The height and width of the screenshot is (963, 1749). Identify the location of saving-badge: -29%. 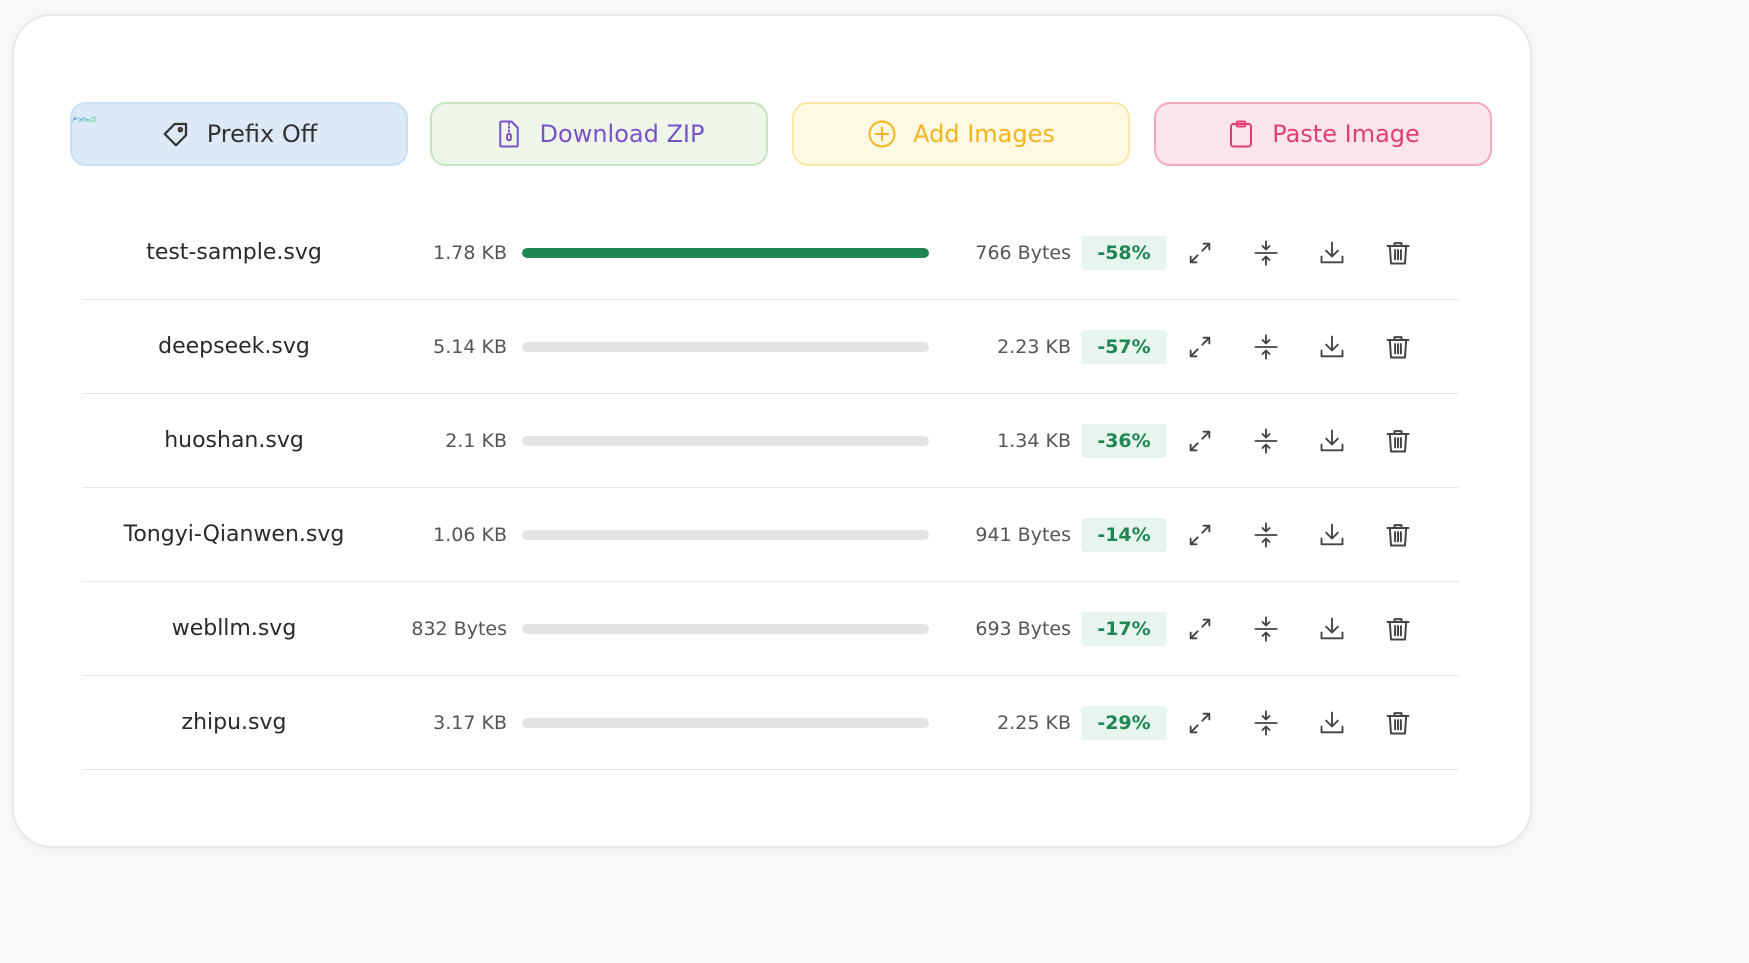
(1124, 723).